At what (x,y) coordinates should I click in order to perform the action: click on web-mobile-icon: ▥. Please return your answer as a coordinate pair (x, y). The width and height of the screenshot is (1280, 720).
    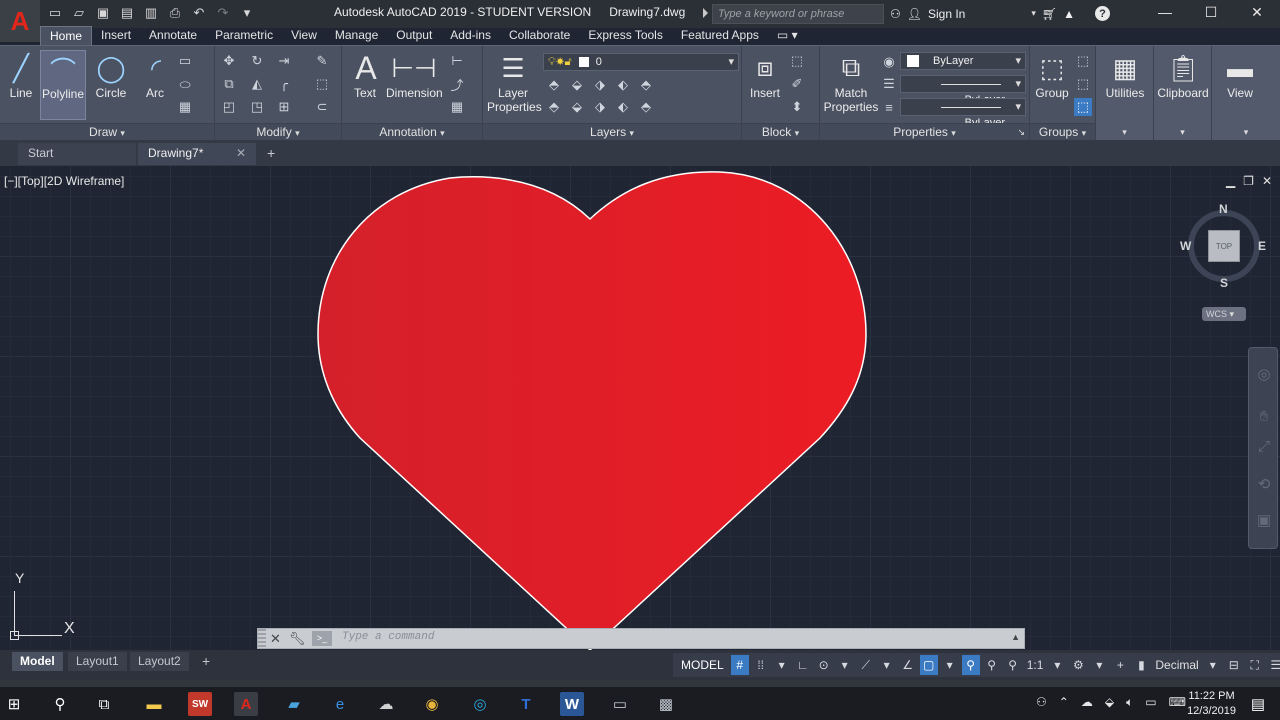
    Looking at the image, I should click on (151, 13).